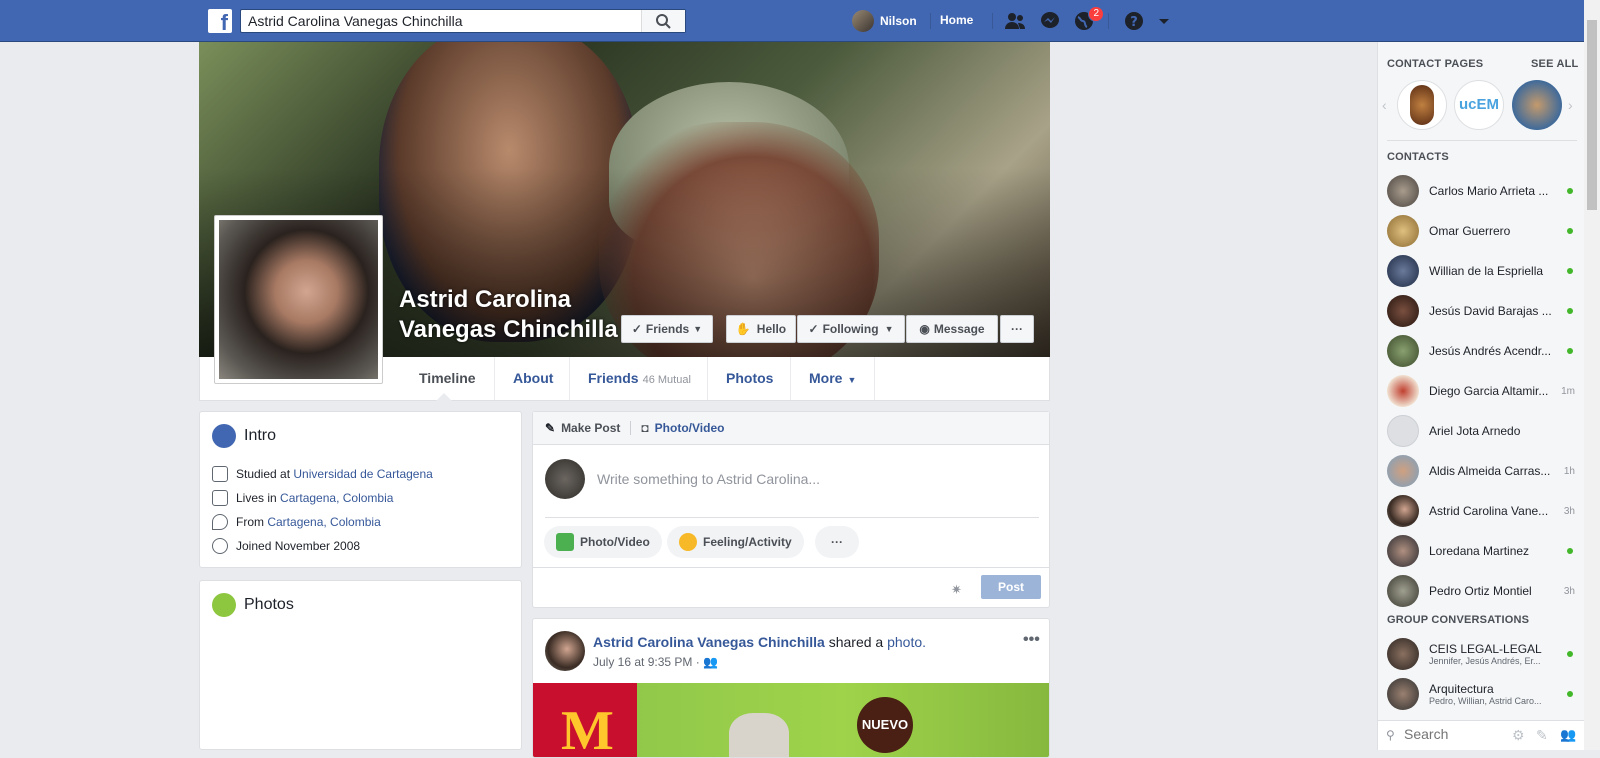 The height and width of the screenshot is (758, 1600). Describe the element at coordinates (1164, 21) in the screenshot. I see `account-dropdown-icon` at that location.